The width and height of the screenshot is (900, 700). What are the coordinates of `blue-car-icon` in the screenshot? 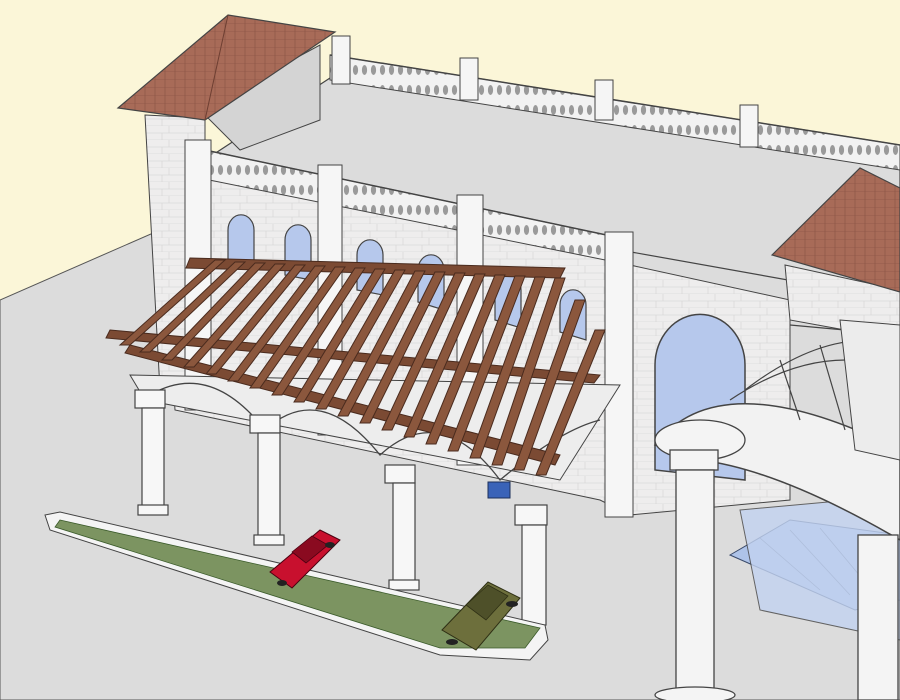 It's located at (499, 490).